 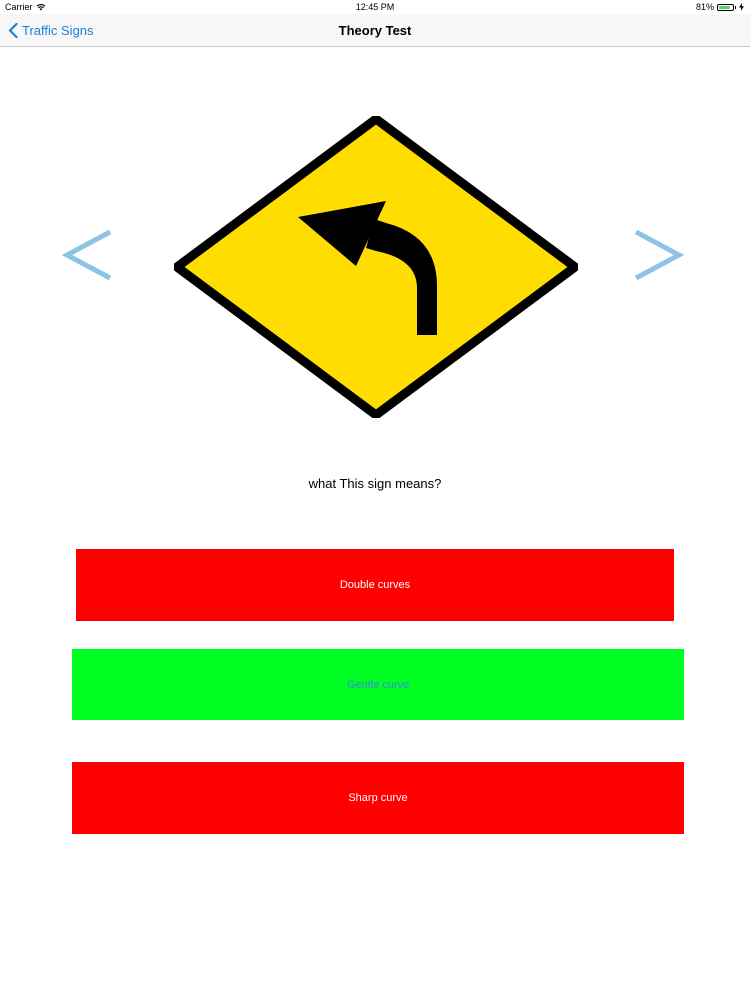 I want to click on charging-bolt-icon, so click(x=741, y=7).